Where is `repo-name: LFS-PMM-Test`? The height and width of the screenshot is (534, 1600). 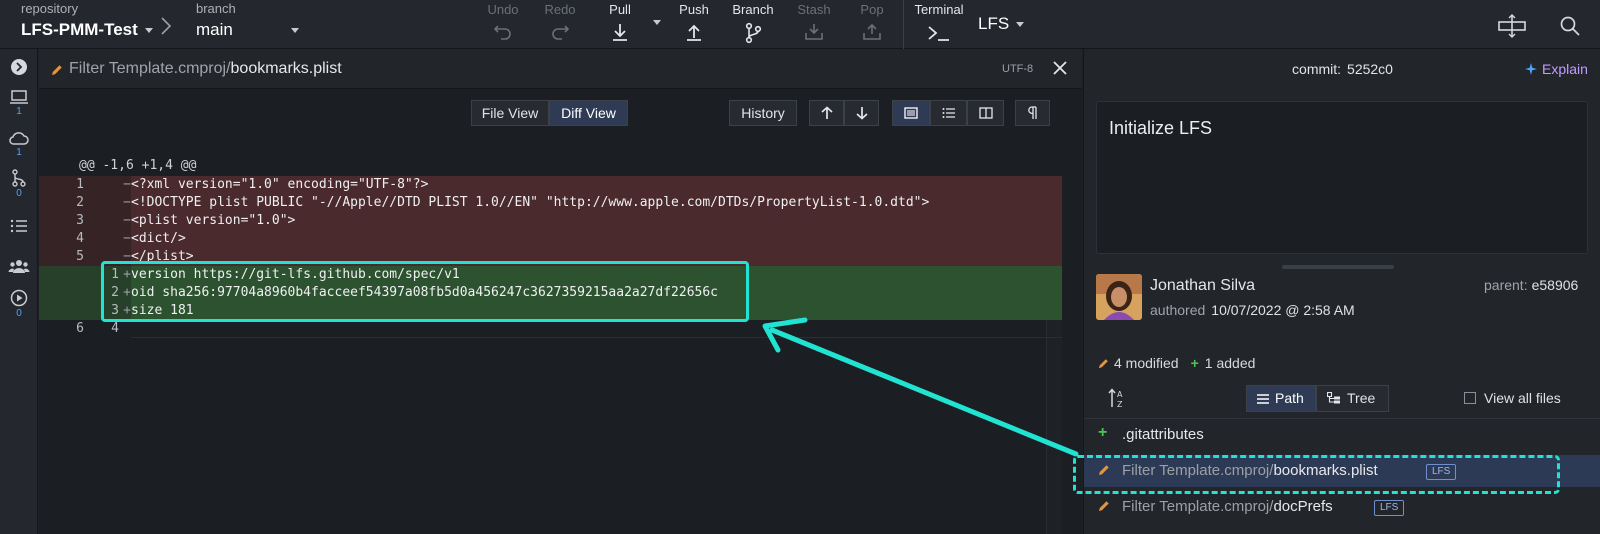 repo-name: LFS-PMM-Test is located at coordinates (79, 29).